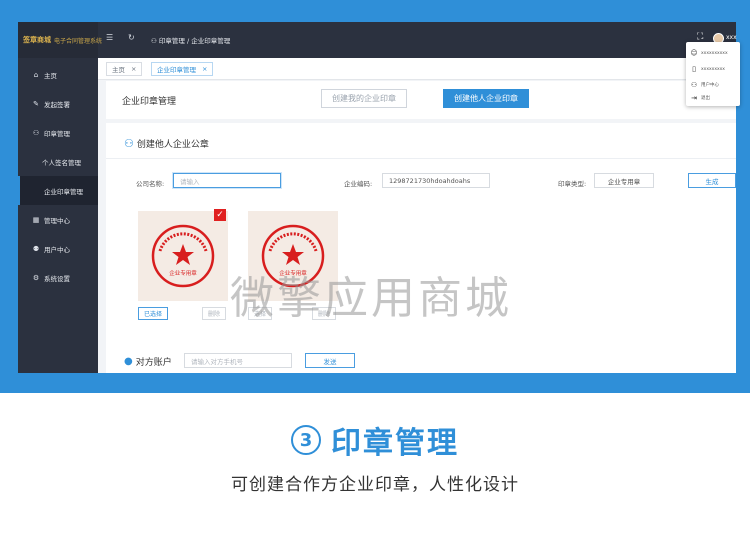 The height and width of the screenshot is (537, 750). I want to click on generate-button: 生成, so click(712, 180).